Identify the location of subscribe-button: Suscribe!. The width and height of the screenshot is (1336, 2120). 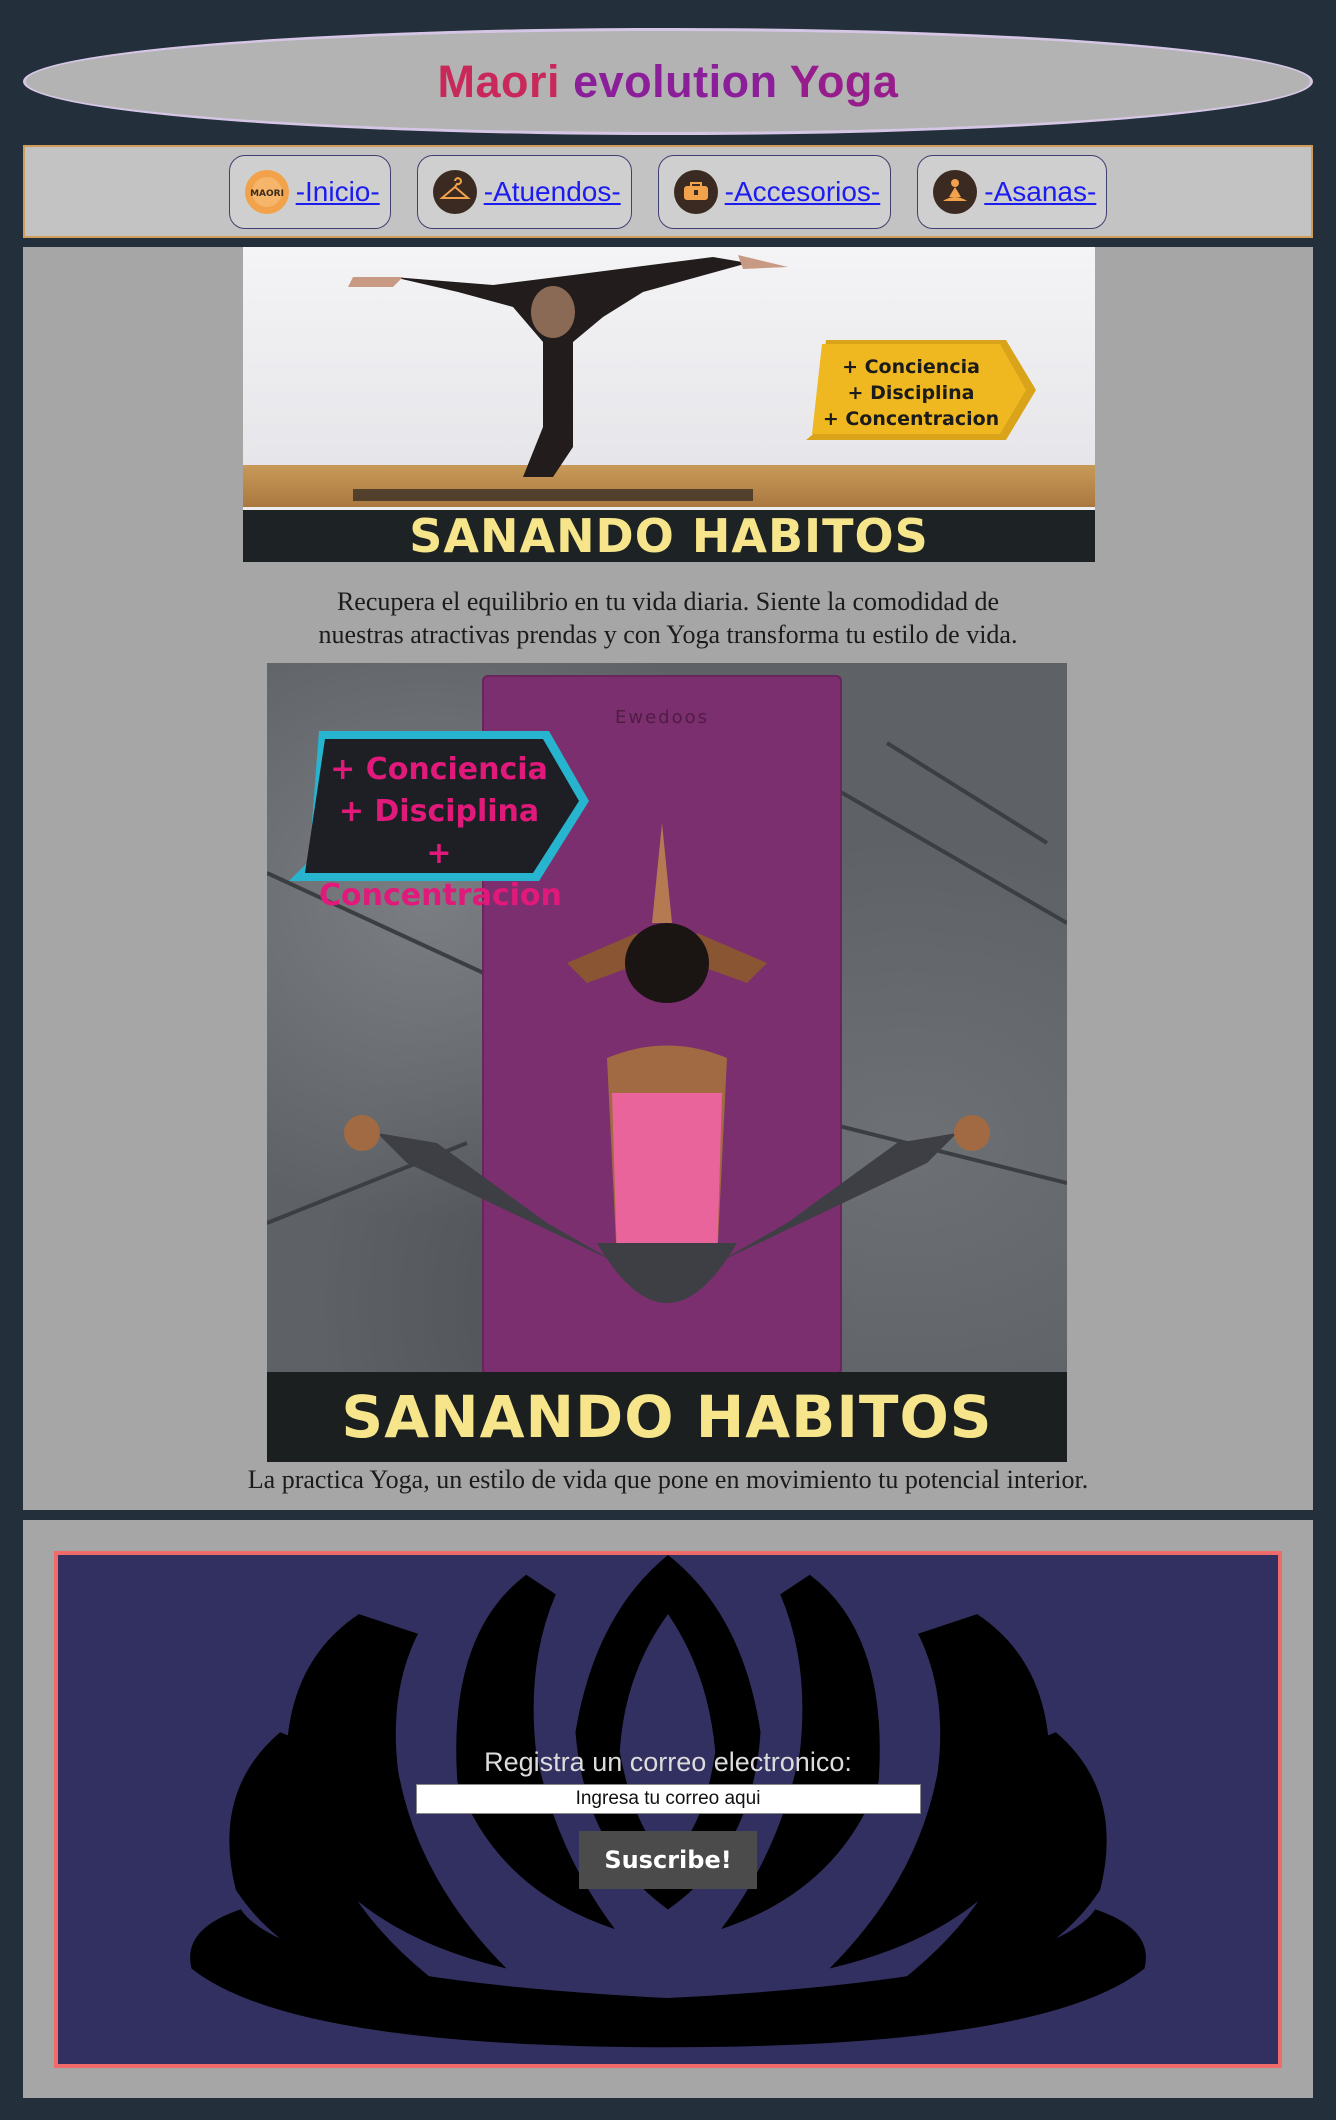
(668, 1860).